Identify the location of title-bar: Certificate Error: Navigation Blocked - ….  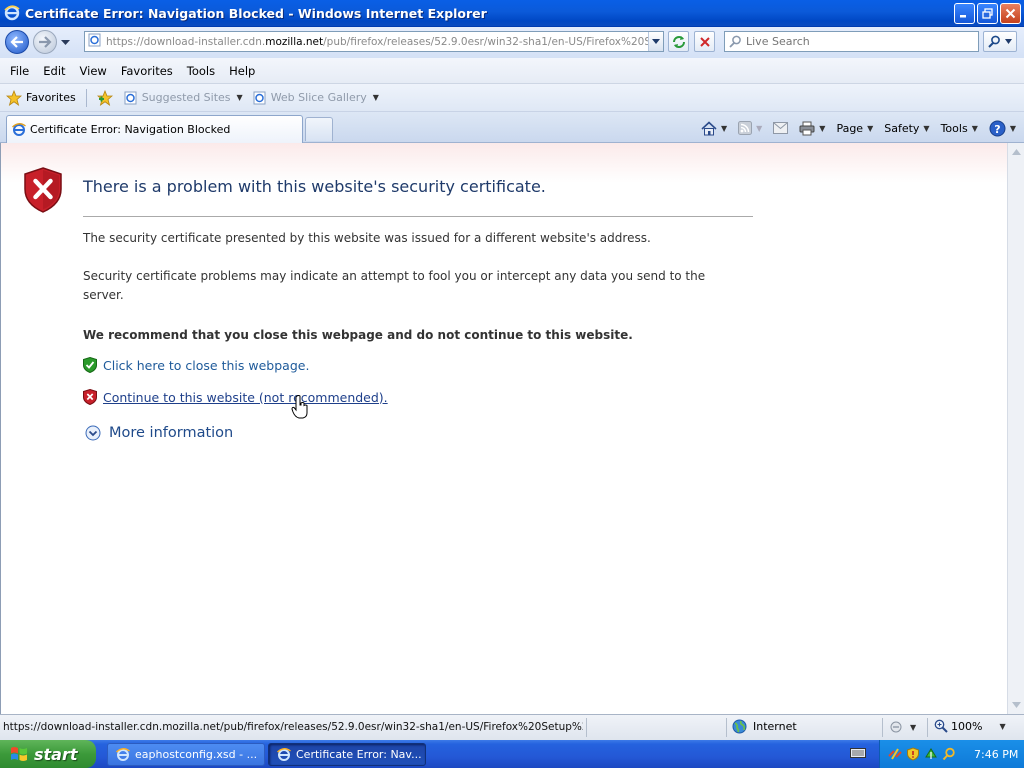
(512, 13).